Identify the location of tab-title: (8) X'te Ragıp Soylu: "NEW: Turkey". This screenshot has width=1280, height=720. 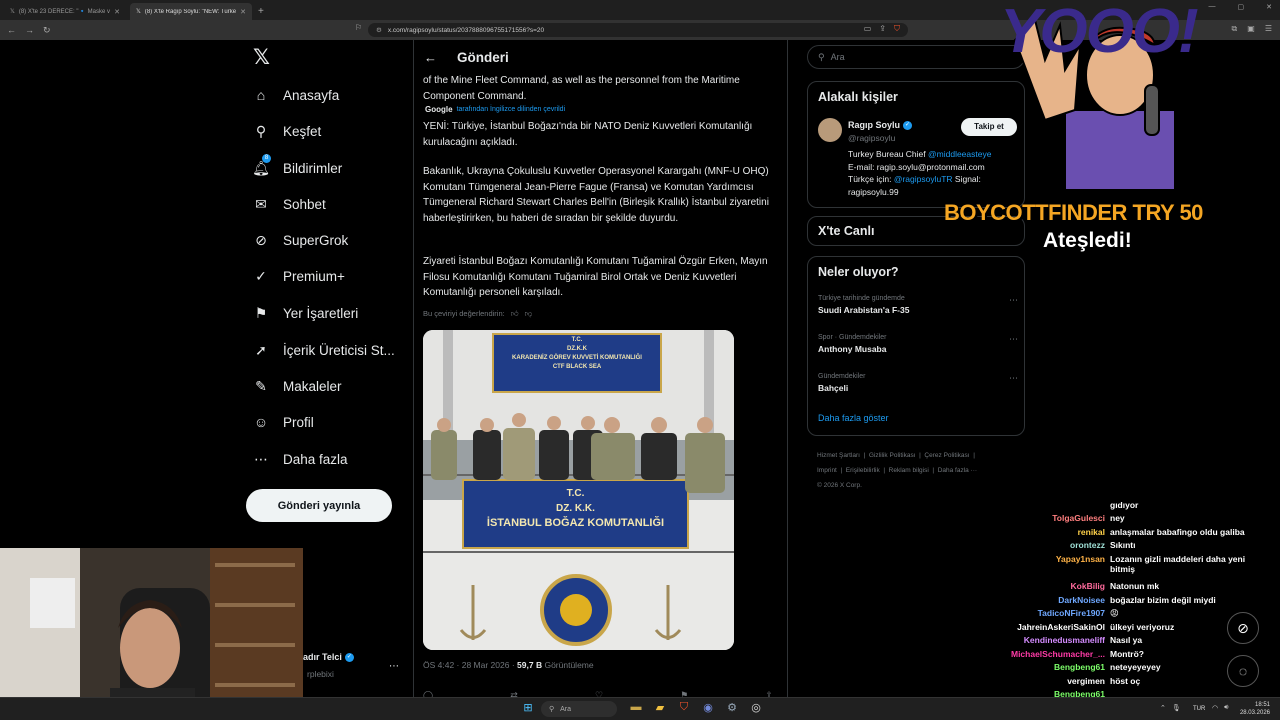
(190, 11).